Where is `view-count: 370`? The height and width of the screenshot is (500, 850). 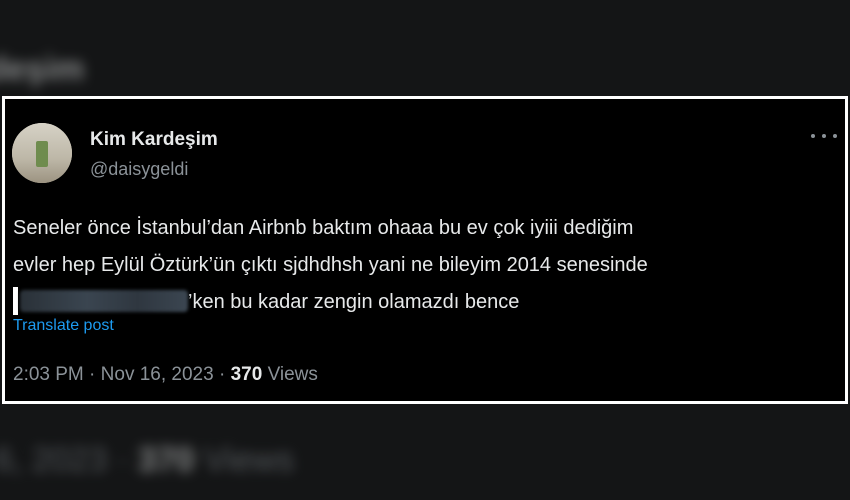
view-count: 370 is located at coordinates (246, 374).